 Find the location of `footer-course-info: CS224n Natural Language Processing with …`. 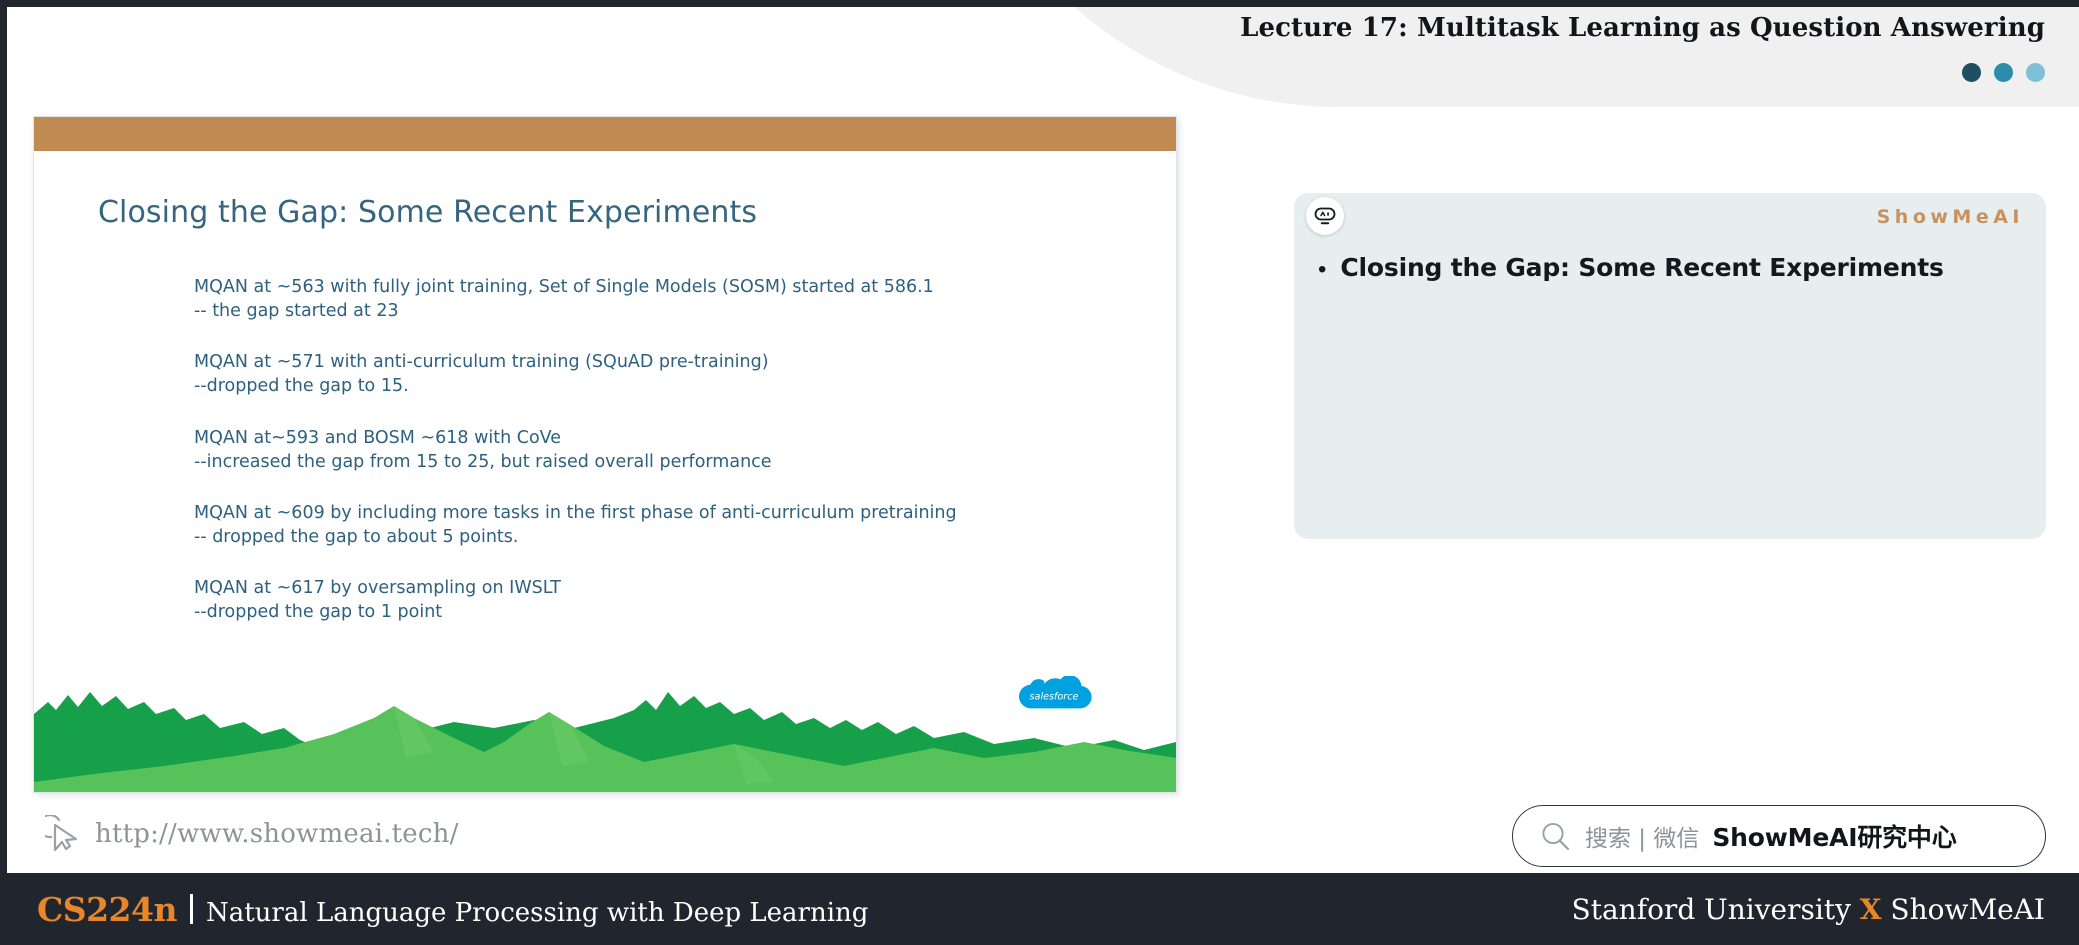

footer-course-info: CS224n Natural Language Processing with … is located at coordinates (452, 909).